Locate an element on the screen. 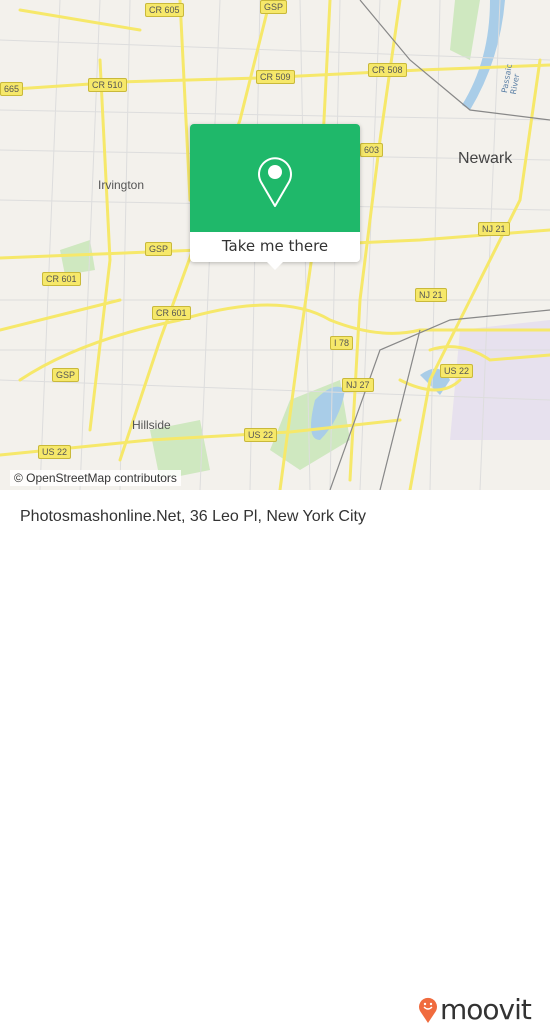  road-label: I 78 is located at coordinates (342, 343).